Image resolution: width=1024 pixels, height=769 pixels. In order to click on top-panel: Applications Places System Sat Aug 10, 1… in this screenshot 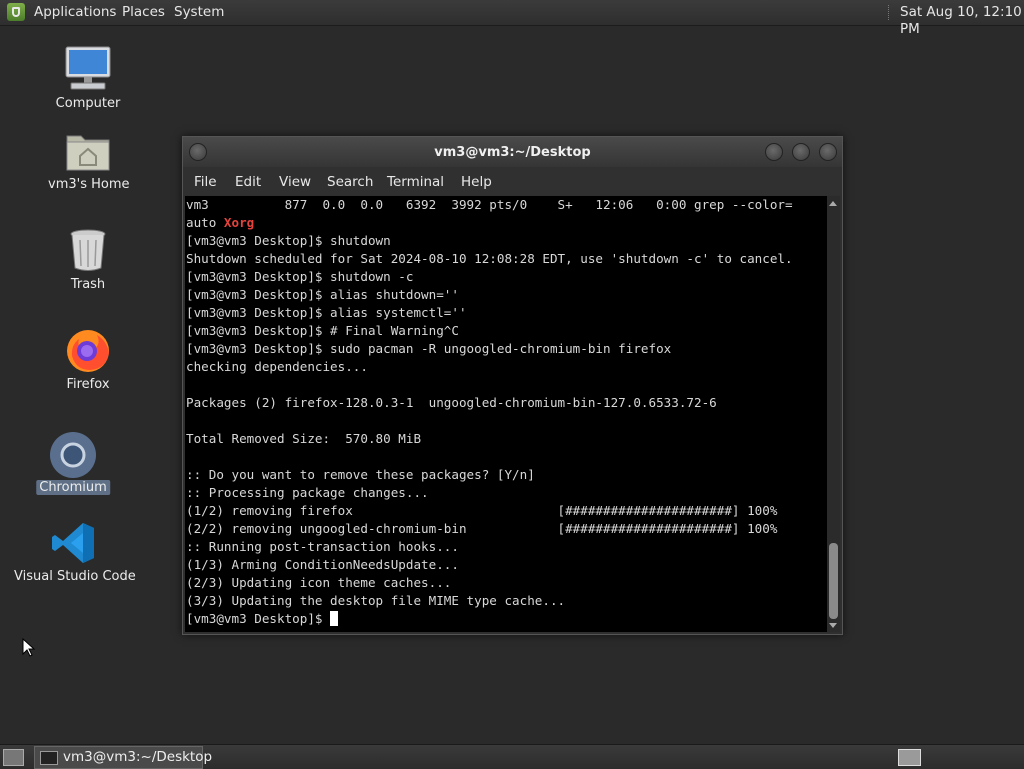, I will do `click(512, 18)`.